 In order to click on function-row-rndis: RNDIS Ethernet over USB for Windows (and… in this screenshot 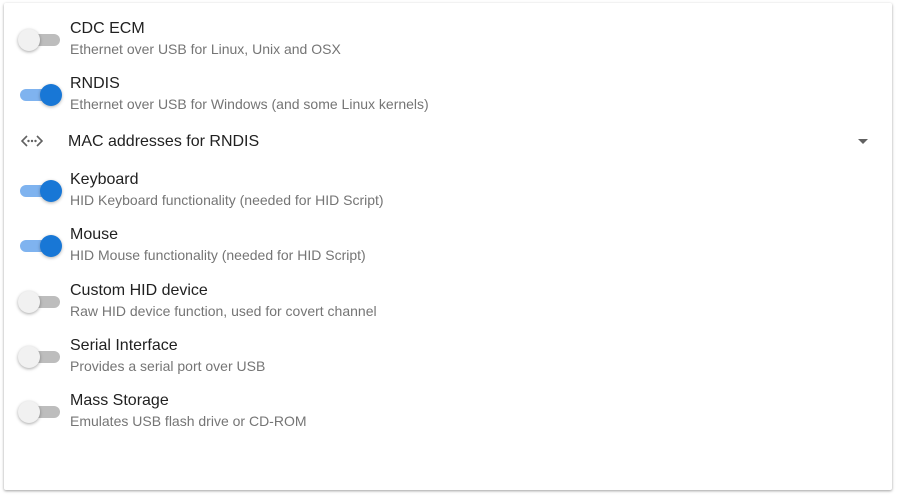, I will do `click(448, 95)`.